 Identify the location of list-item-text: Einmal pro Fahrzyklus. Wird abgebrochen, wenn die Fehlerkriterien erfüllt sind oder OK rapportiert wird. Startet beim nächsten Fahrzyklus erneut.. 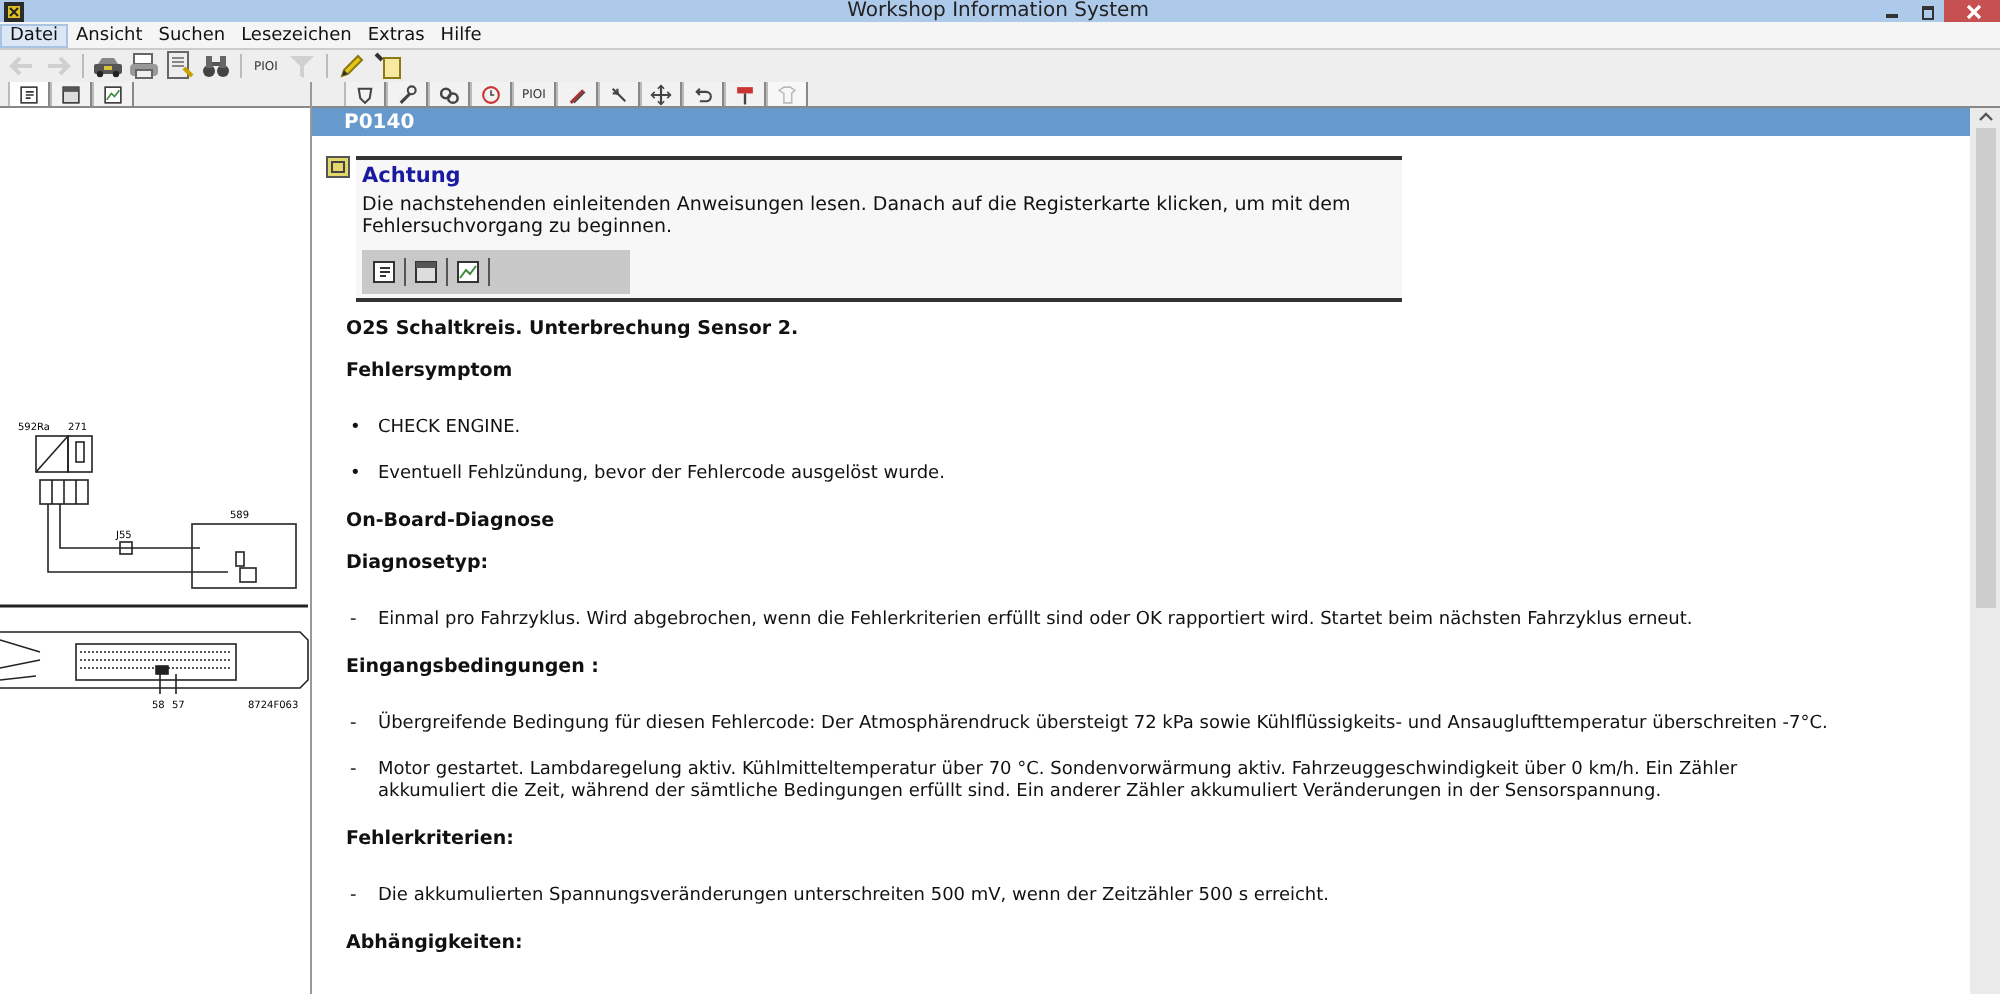
(1036, 621).